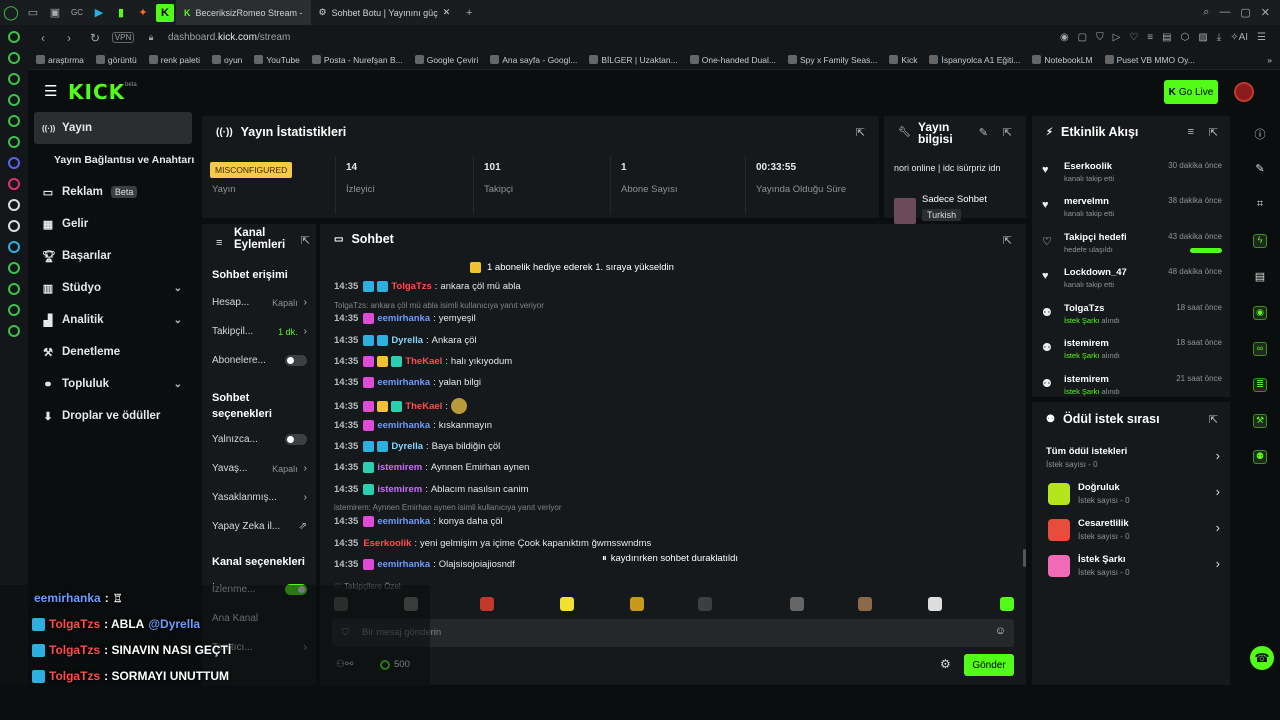  What do you see at coordinates (50, 91) in the screenshot?
I see `hamburger-icon: ☰` at bounding box center [50, 91].